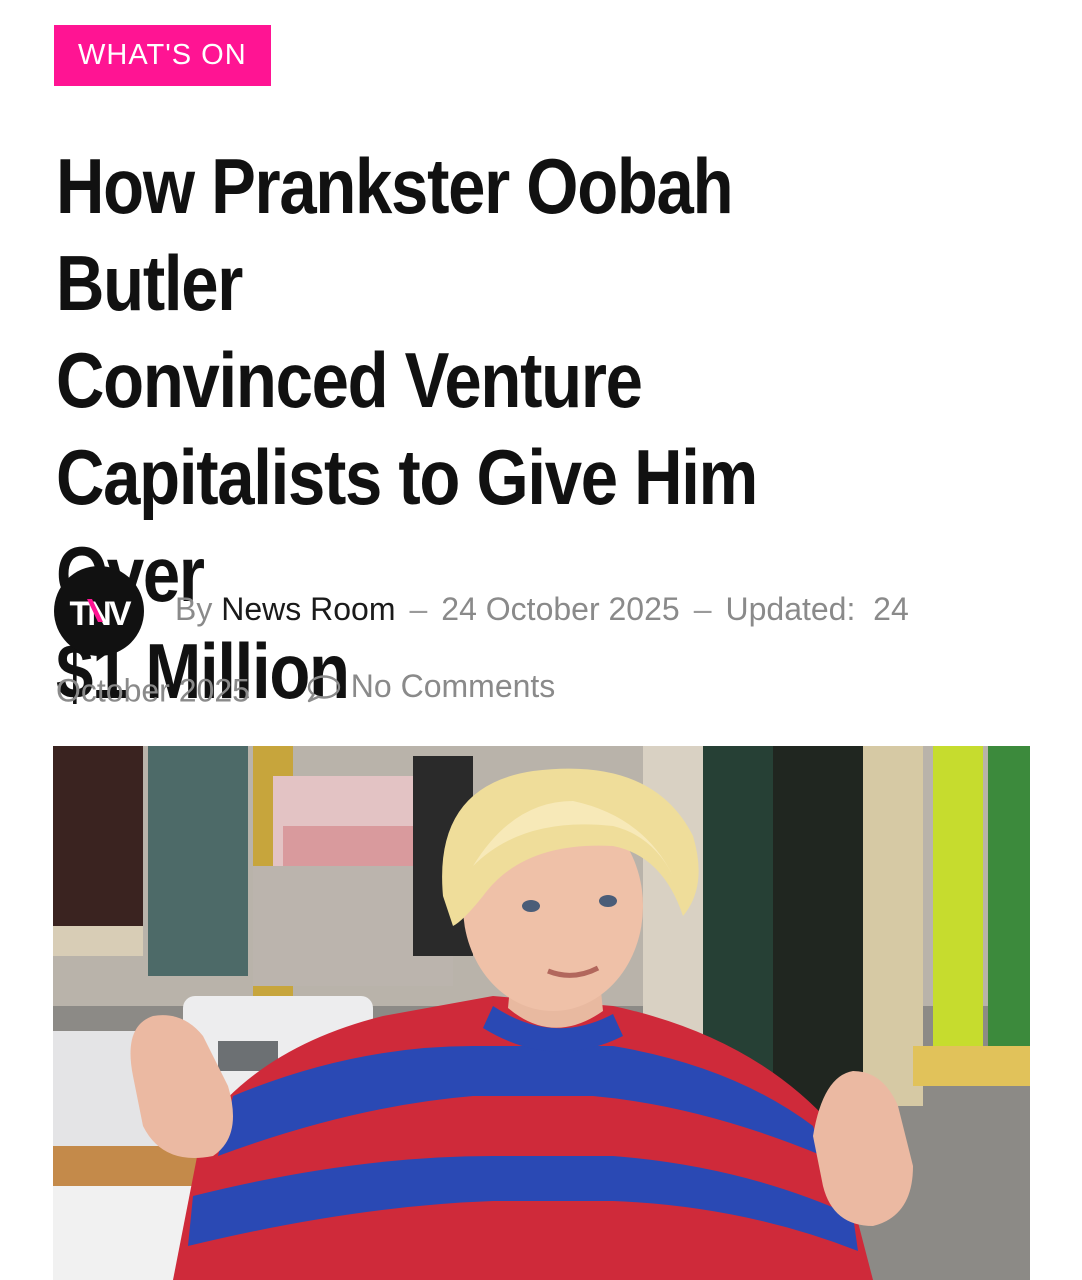  I want to click on tnv-logo-icon: TNV, so click(102, 614).